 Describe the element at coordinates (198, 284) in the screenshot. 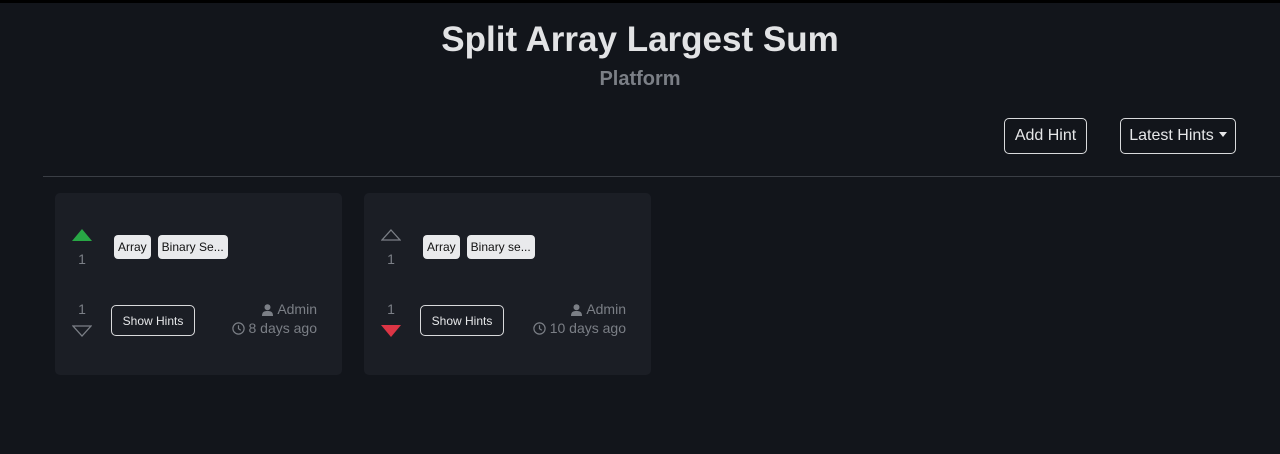

I see `hint-card: 1 Array Binary Se... 1 Show Hints Admin` at that location.